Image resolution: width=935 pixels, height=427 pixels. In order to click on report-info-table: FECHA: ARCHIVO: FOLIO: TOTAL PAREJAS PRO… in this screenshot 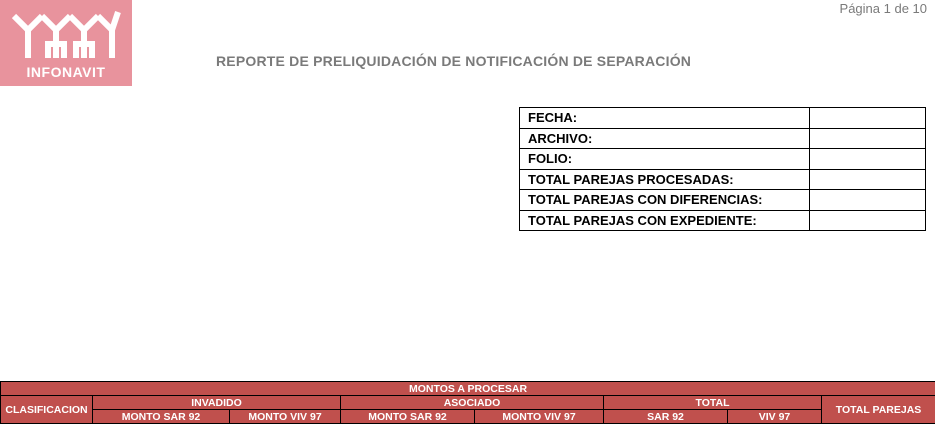, I will do `click(722, 169)`.